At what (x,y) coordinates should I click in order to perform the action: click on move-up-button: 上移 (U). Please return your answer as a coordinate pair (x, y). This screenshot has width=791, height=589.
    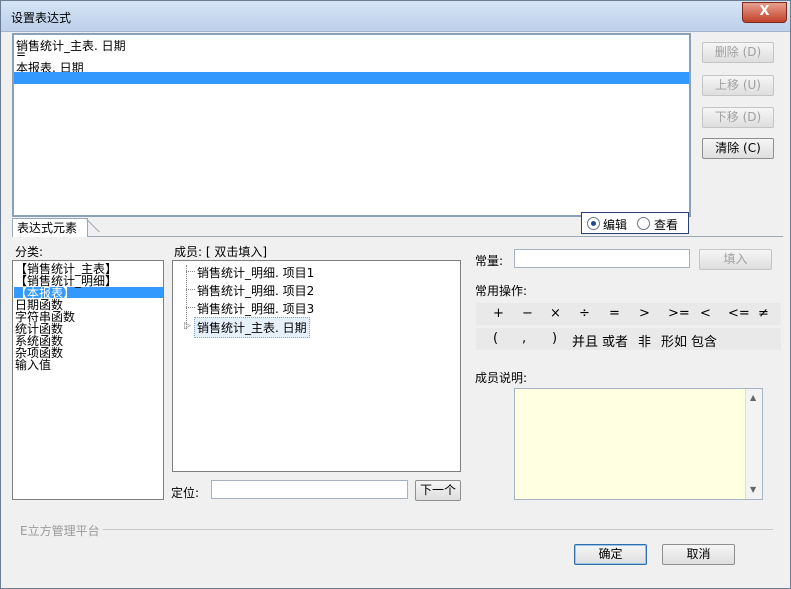
    Looking at the image, I should click on (738, 85).